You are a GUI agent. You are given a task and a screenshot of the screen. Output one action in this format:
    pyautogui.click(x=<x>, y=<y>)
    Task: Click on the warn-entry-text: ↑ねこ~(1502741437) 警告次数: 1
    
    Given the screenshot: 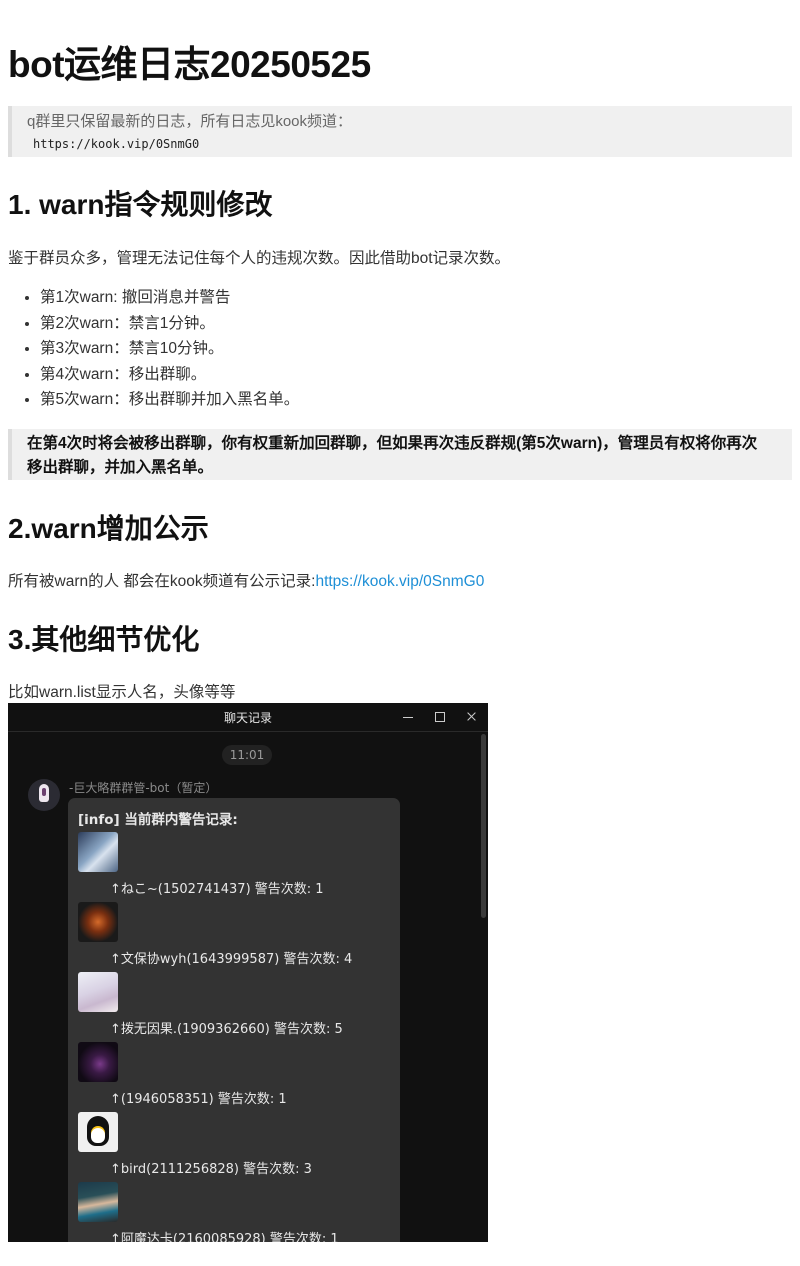 What is the action you would take?
    pyautogui.click(x=217, y=889)
    